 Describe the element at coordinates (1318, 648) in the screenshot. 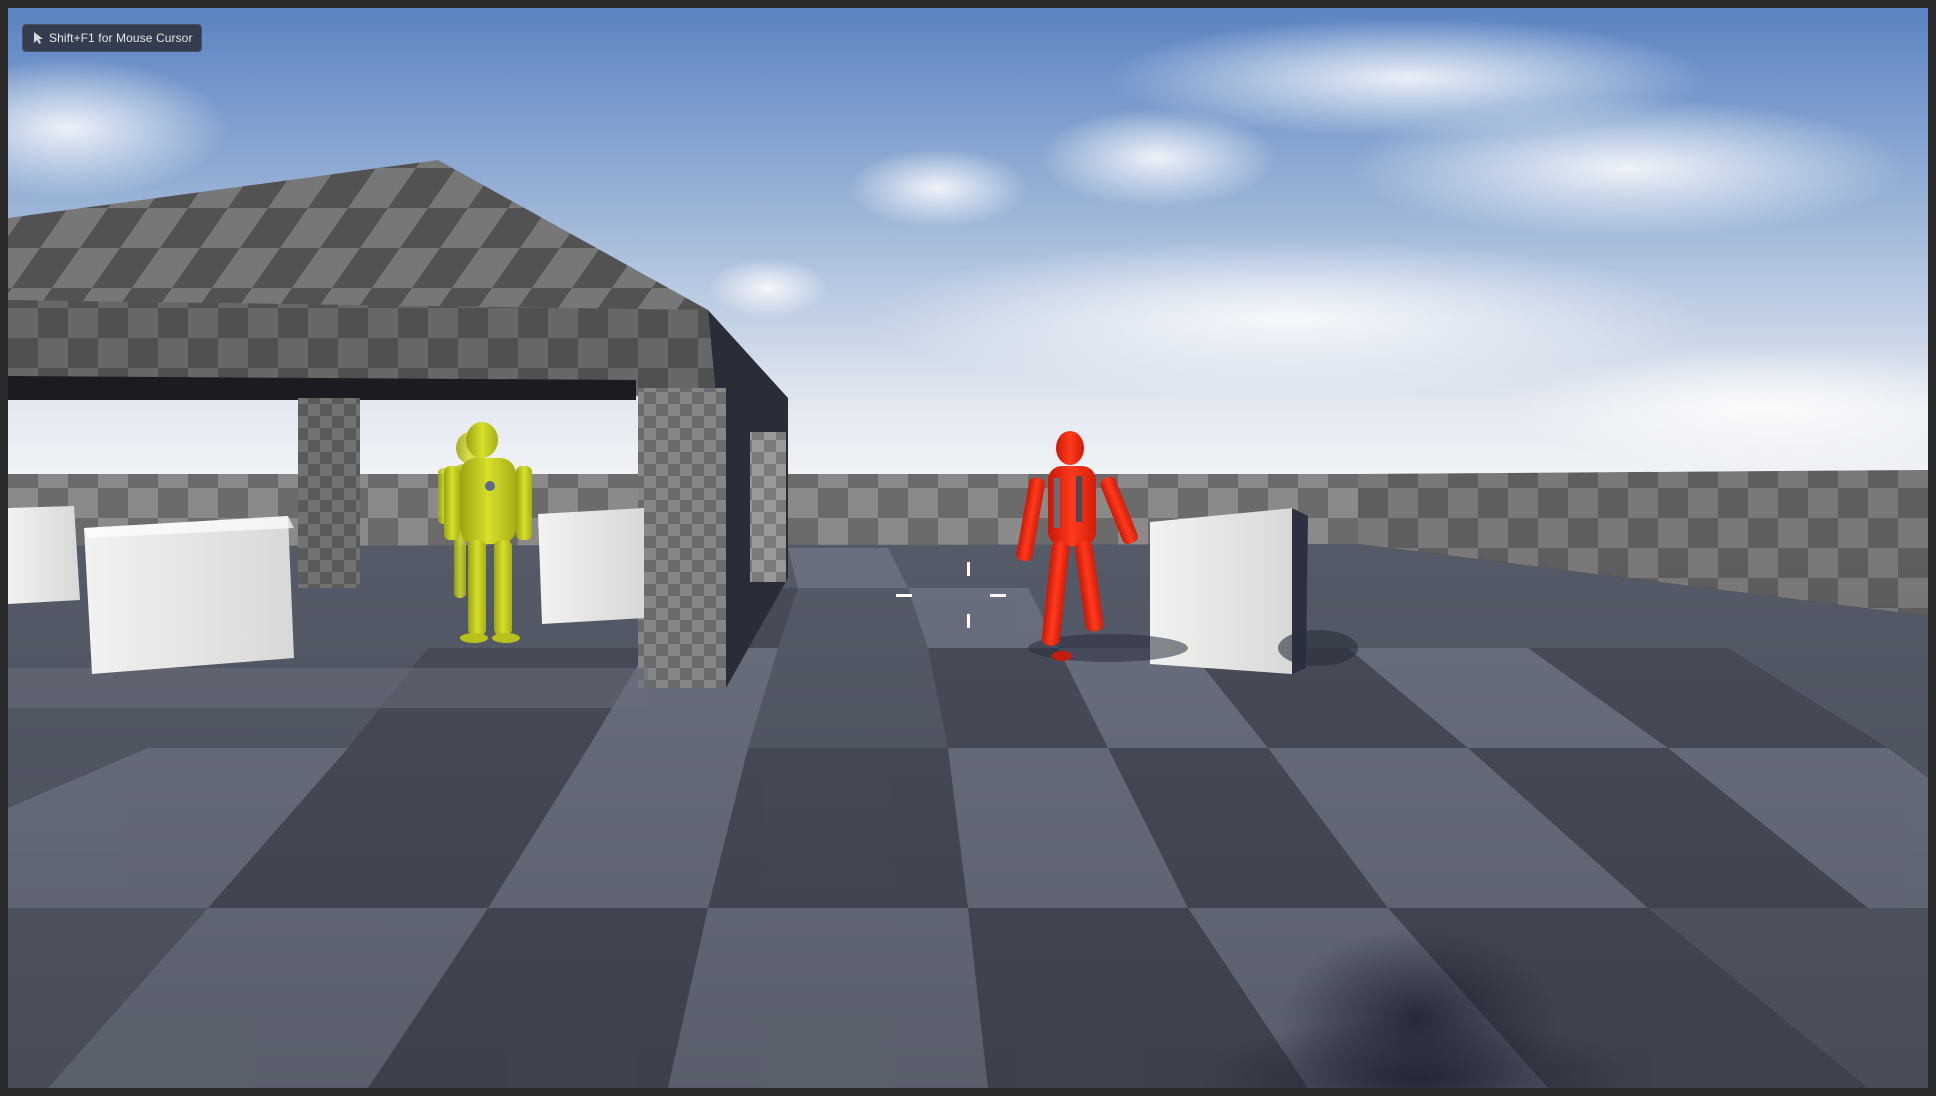

I see `crate-shadow` at that location.